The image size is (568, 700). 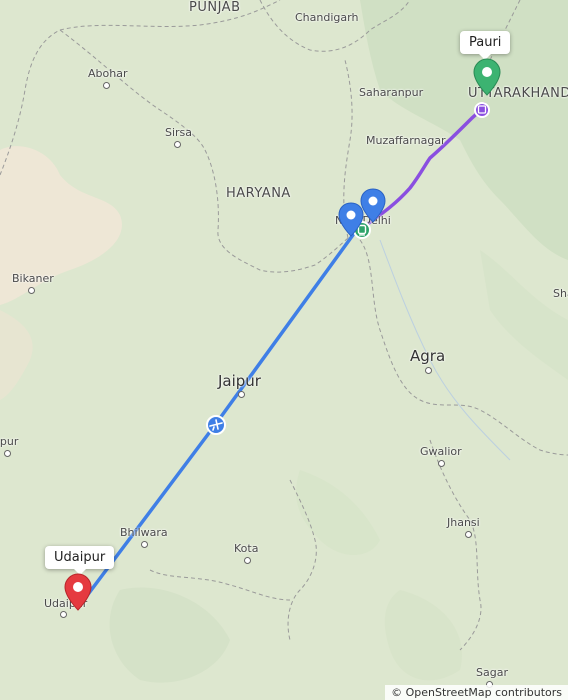 What do you see at coordinates (179, 132) in the screenshot?
I see `label-sirsa: Sirsa` at bounding box center [179, 132].